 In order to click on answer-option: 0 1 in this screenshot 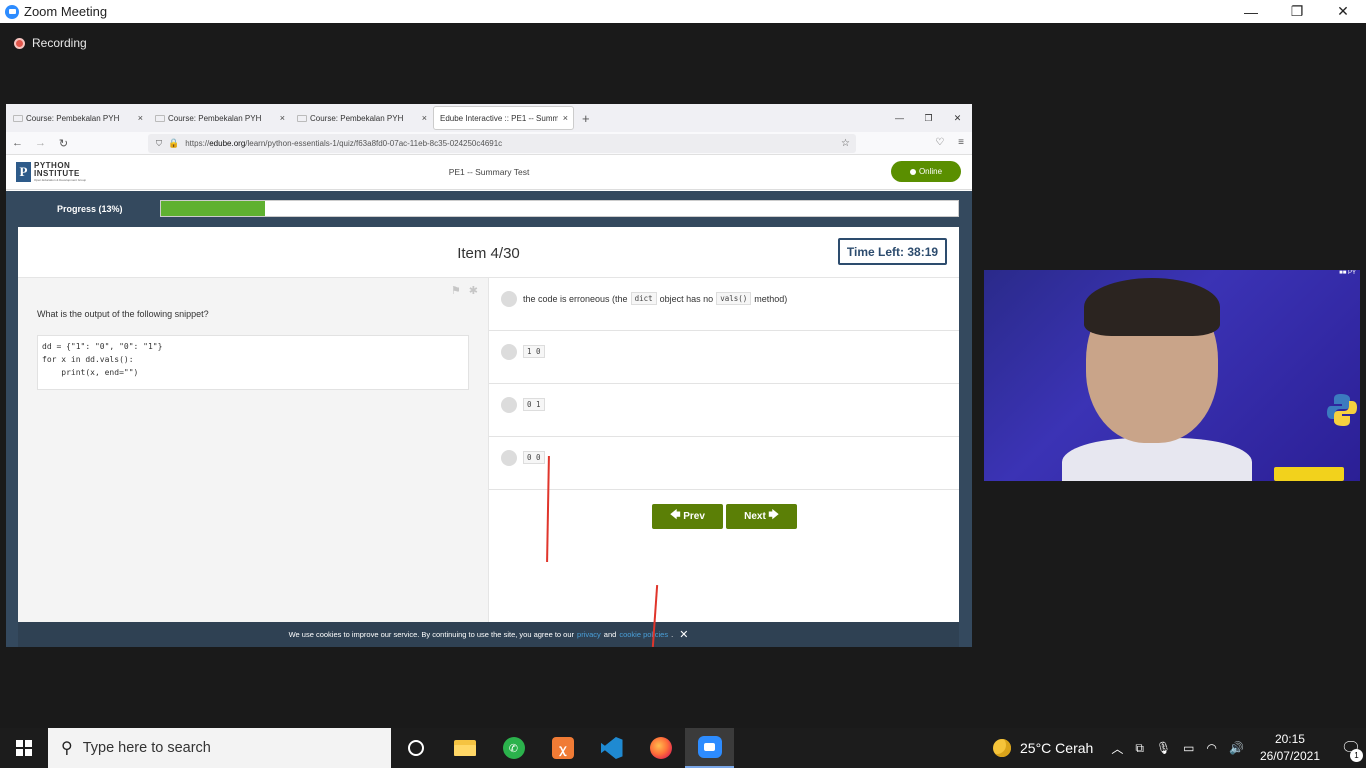, I will do `click(724, 410)`.